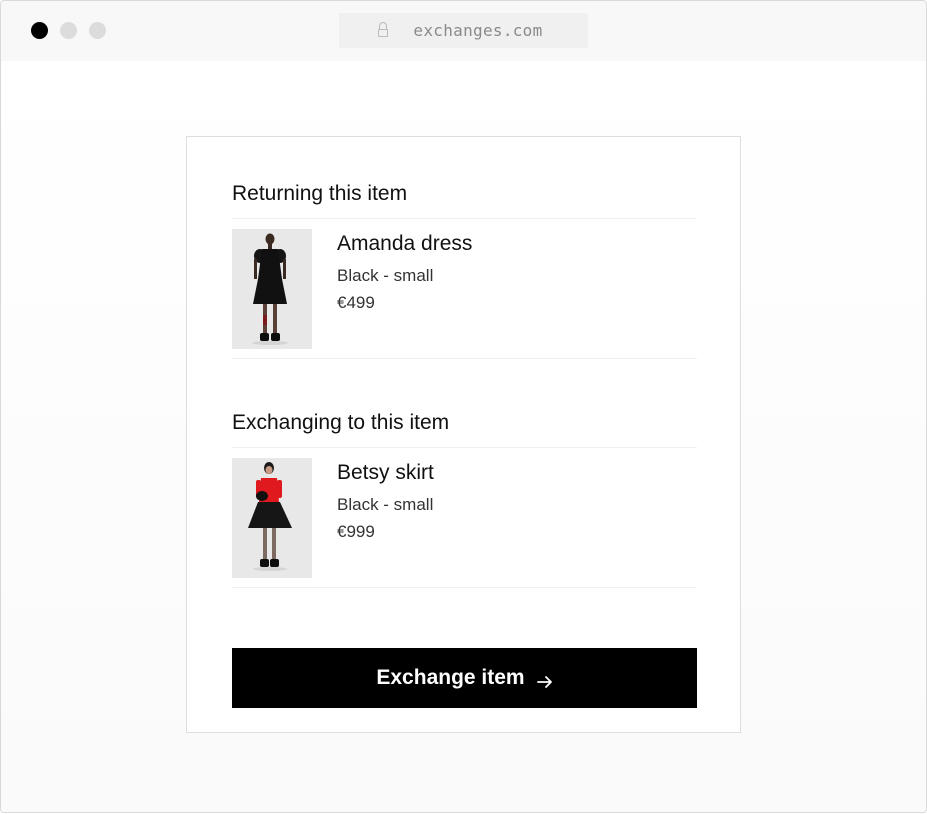  I want to click on exchange-item-button-label: Exchange item, so click(450, 677).